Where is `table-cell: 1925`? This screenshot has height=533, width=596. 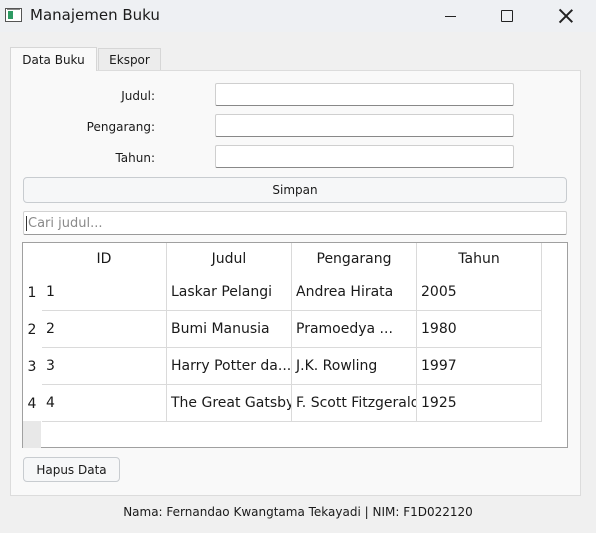
table-cell: 1925 is located at coordinates (479, 403).